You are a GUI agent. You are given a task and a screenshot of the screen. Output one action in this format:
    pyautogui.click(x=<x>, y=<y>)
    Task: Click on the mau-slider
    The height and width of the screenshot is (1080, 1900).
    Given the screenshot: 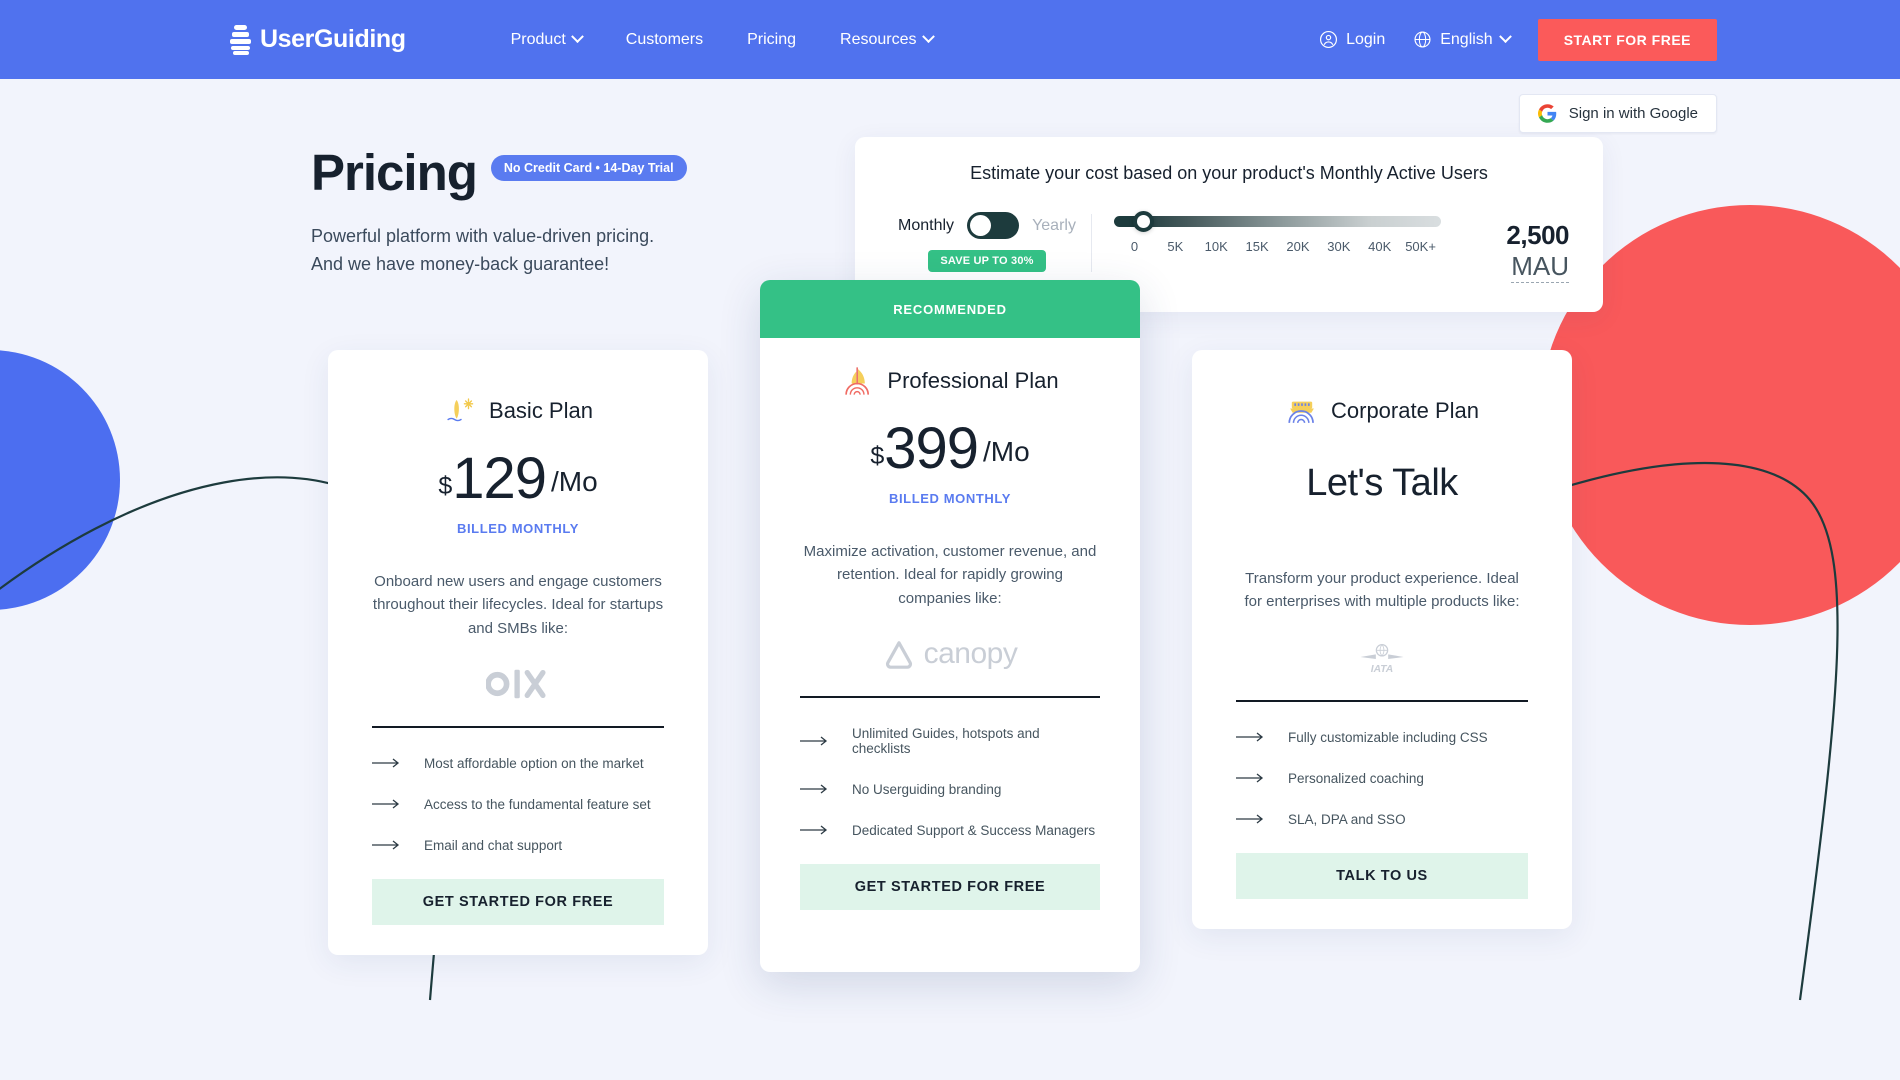 What is the action you would take?
    pyautogui.click(x=1277, y=221)
    